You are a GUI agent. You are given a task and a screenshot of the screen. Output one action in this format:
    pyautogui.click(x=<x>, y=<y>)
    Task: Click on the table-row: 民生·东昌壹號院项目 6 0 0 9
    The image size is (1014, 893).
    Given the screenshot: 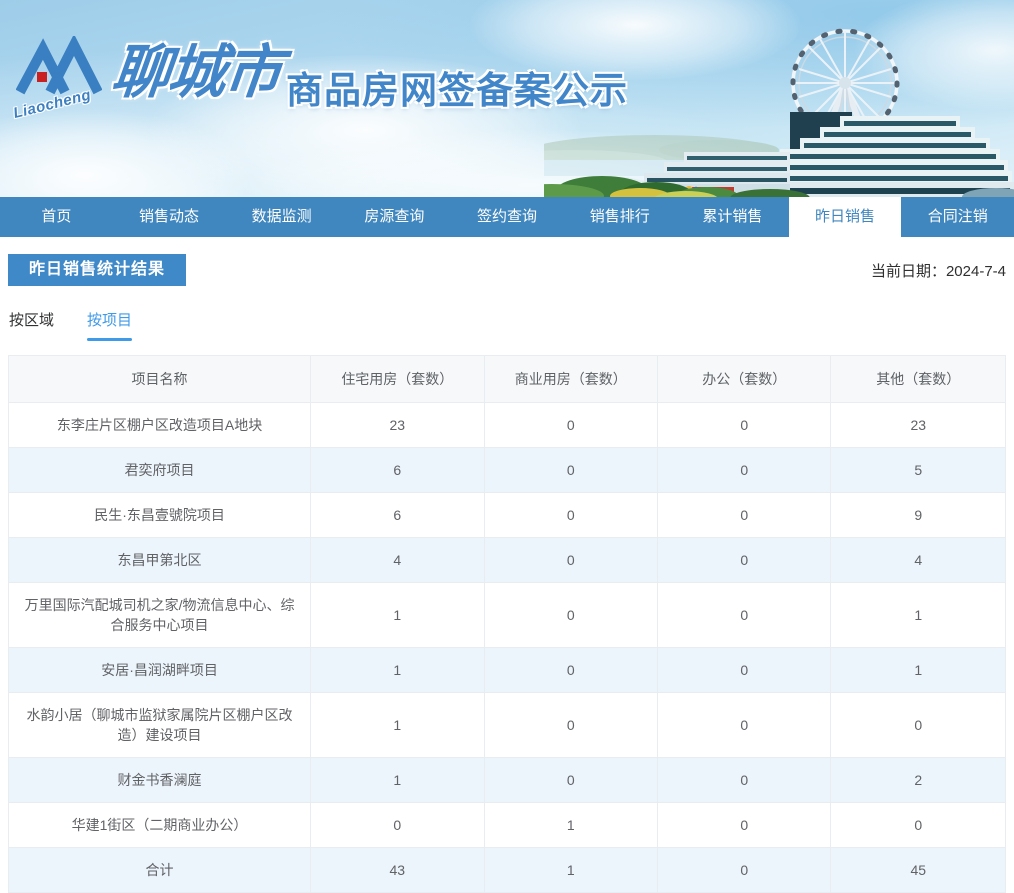 What is the action you would take?
    pyautogui.click(x=506, y=515)
    